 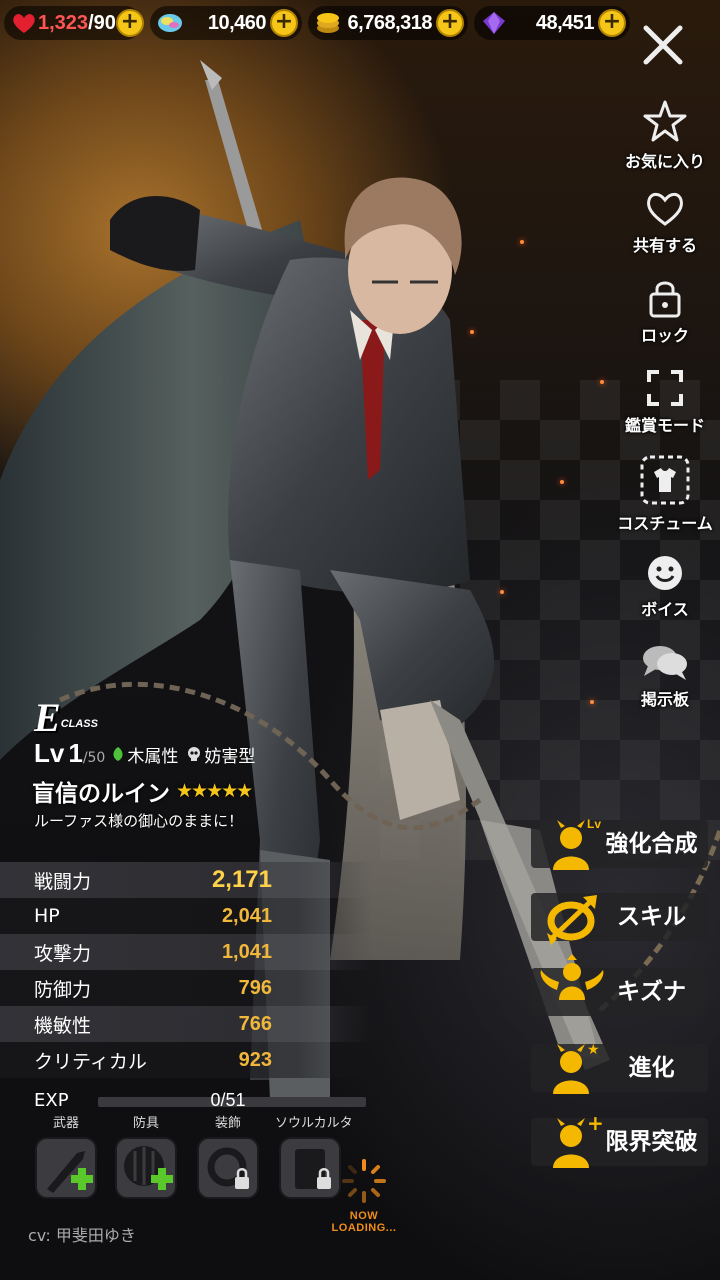 What do you see at coordinates (665, 388) in the screenshot?
I see `fullscreen-icon` at bounding box center [665, 388].